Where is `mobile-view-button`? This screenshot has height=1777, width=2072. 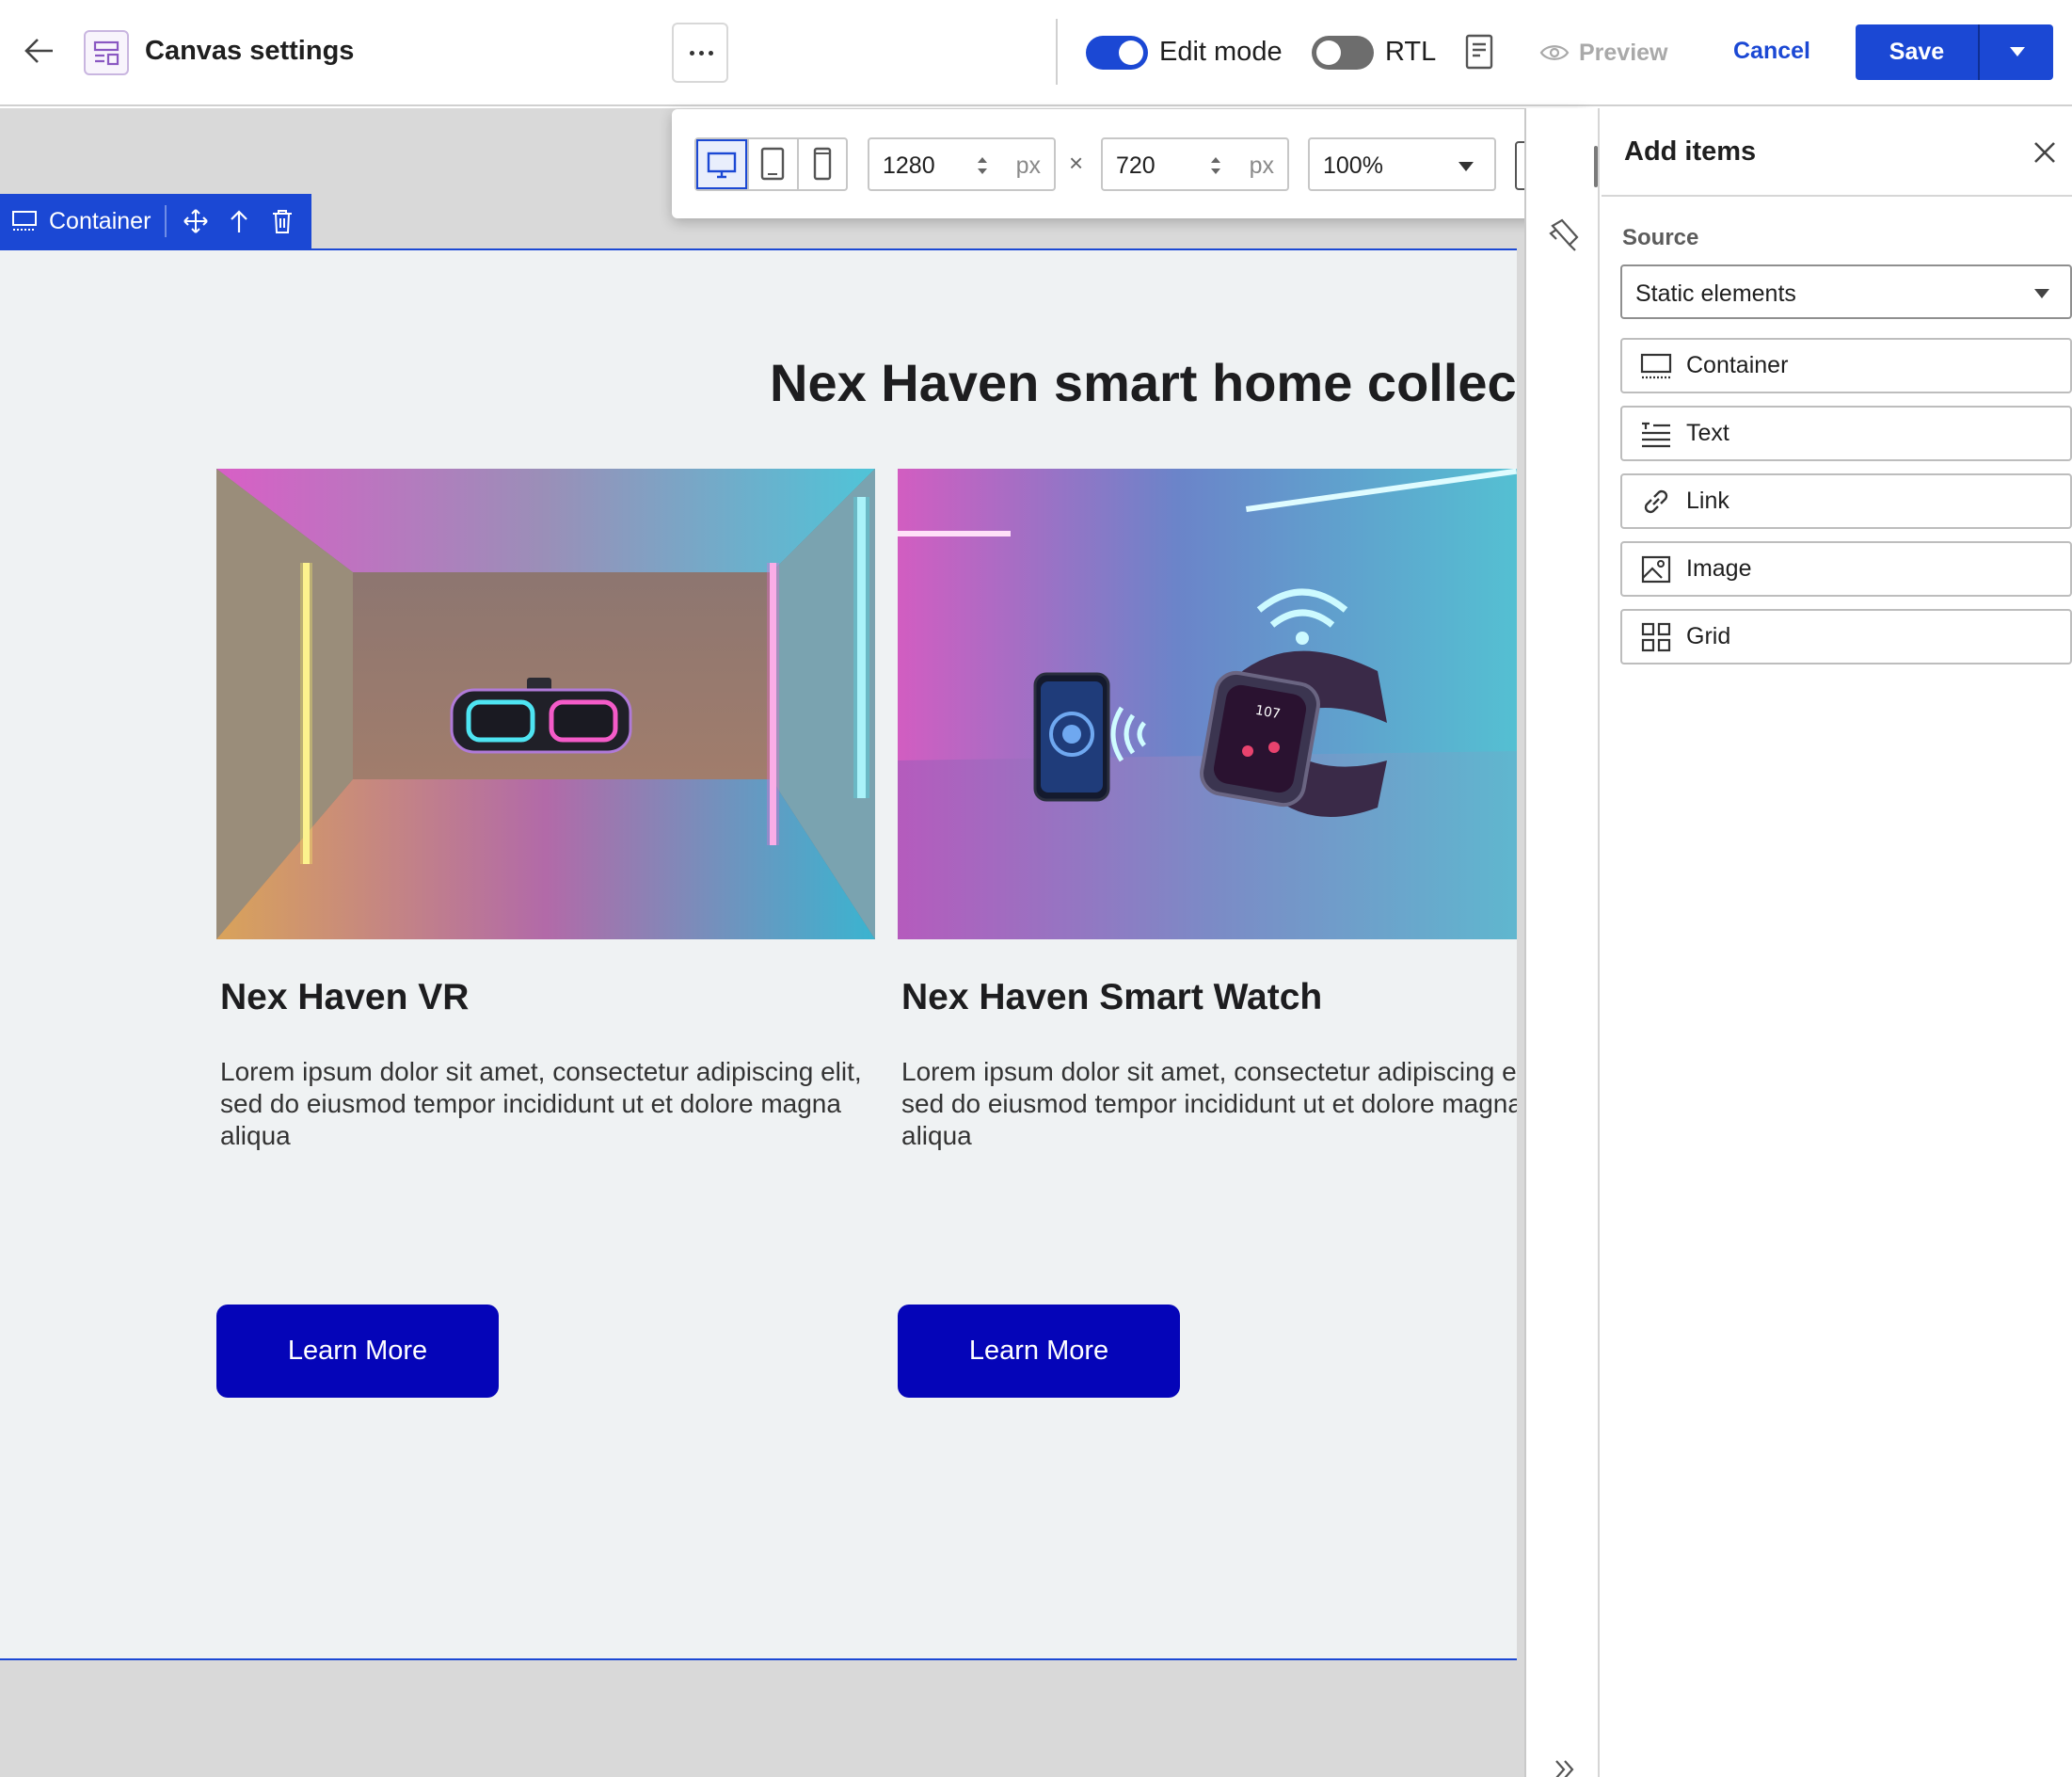 mobile-view-button is located at coordinates (823, 164).